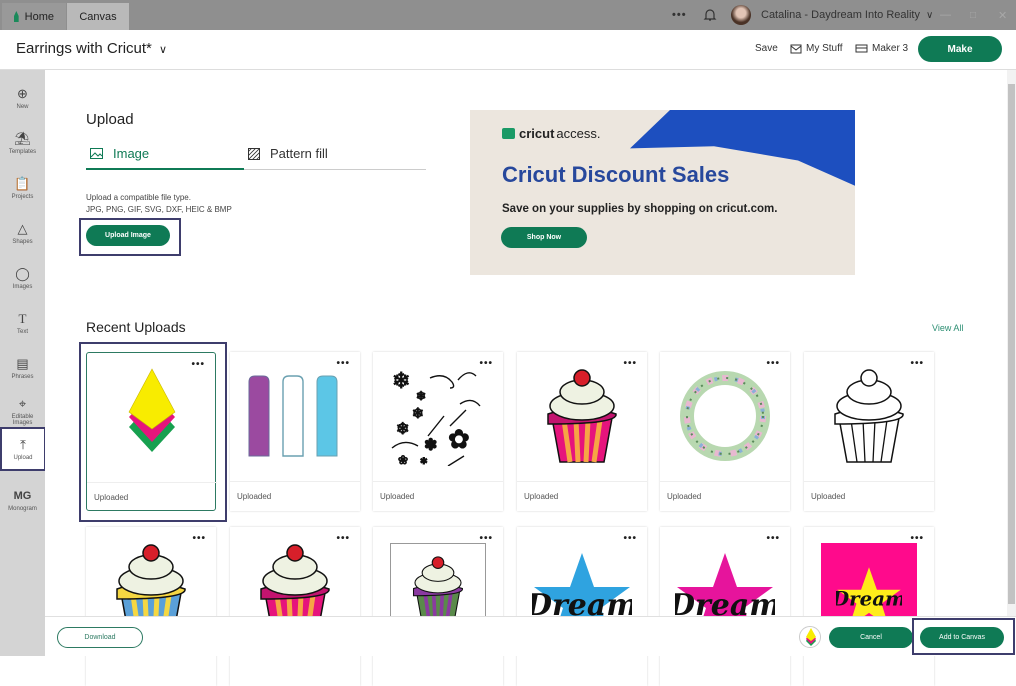 This screenshot has height=686, width=1016. I want to click on user-name: Catalina - Daydream Into Reality, so click(840, 15).